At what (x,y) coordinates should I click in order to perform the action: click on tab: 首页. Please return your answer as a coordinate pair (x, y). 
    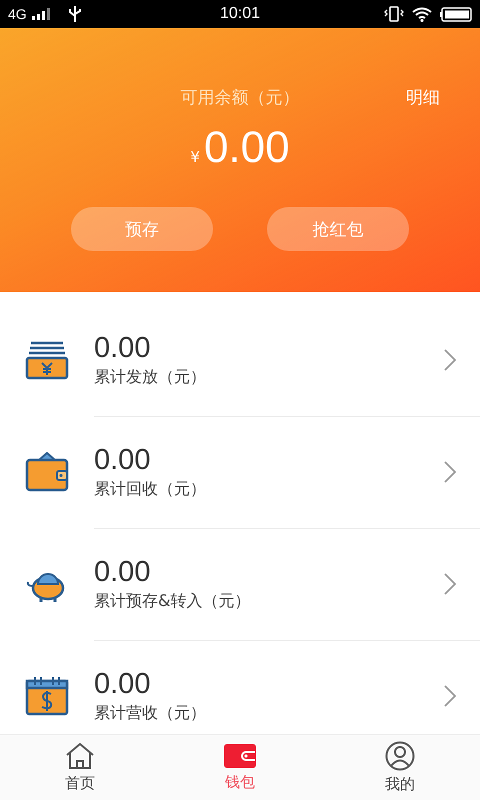
    Looking at the image, I should click on (80, 767).